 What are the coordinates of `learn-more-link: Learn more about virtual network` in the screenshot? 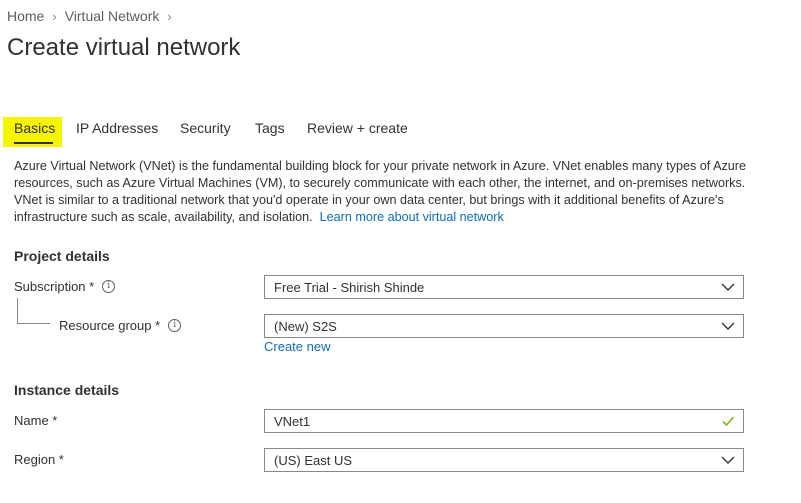 It's located at (412, 217).